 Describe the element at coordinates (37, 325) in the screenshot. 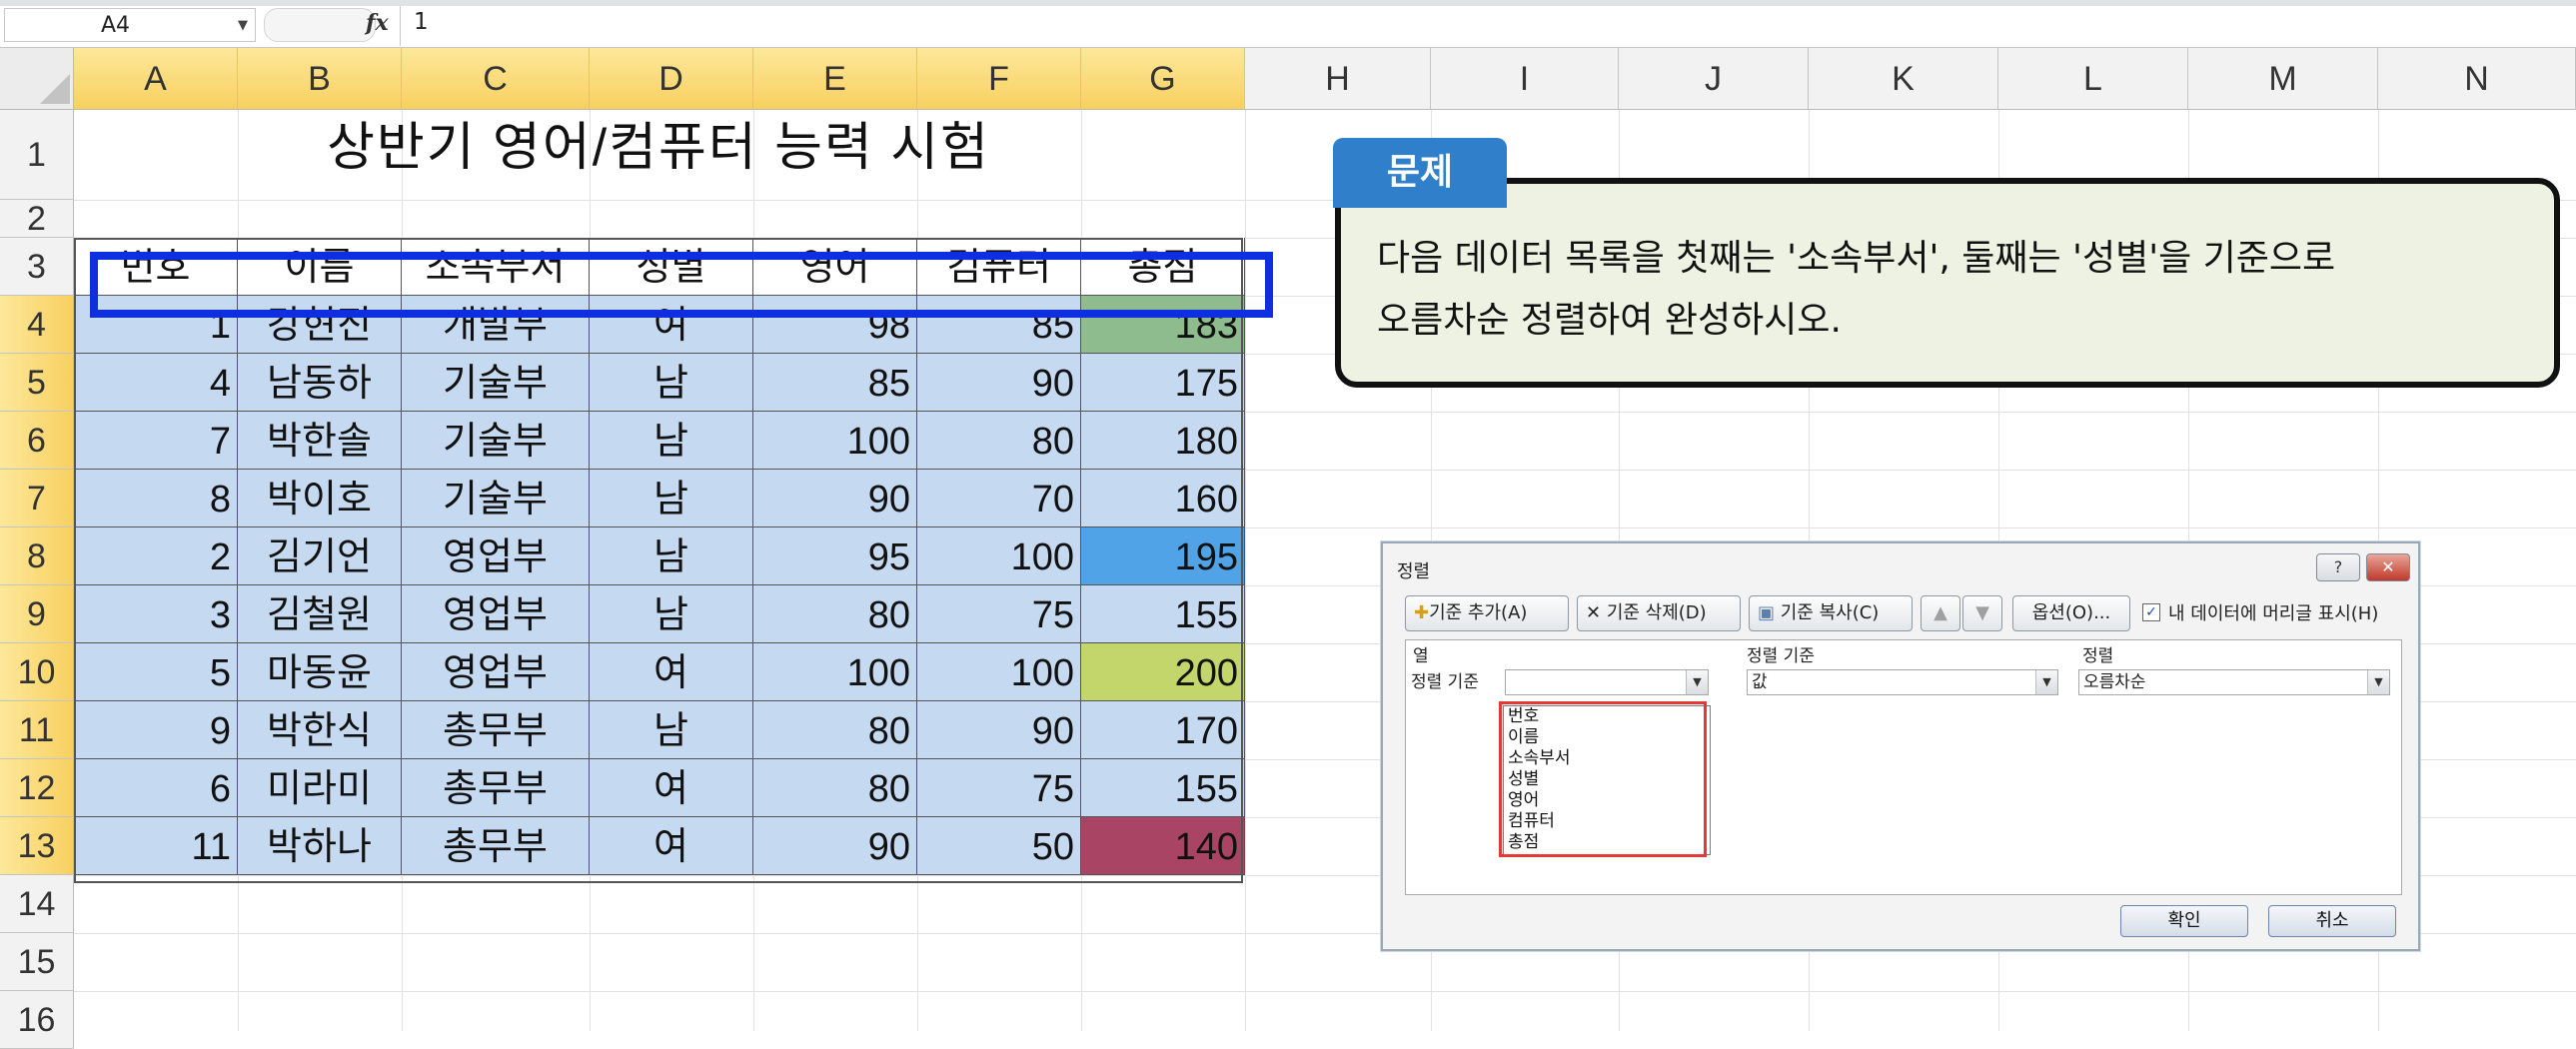

I see `row-header-4: 4` at that location.